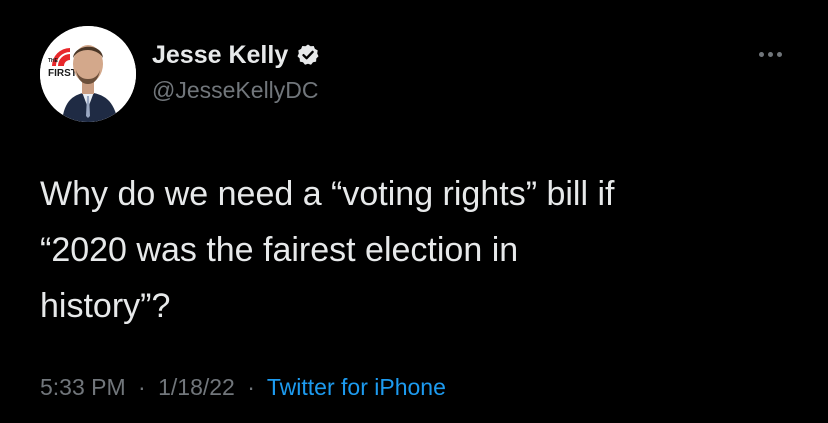 The height and width of the screenshot is (423, 828). Describe the element at coordinates (356, 387) in the screenshot. I see `tweet-source-link: Twitter for iPhone` at that location.